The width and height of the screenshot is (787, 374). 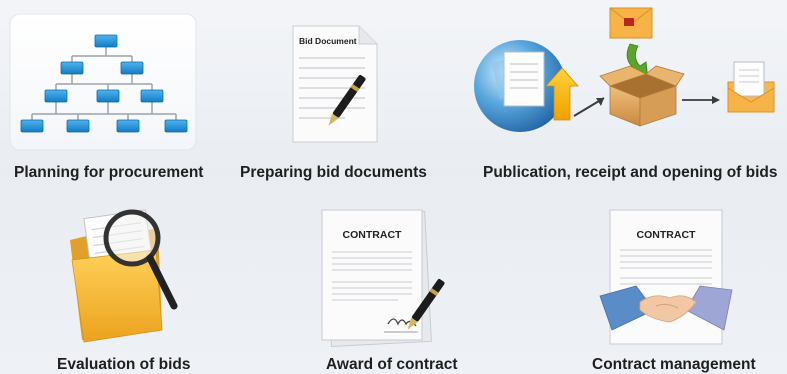 I want to click on hierarchy-chart-icon, so click(x=103, y=82).